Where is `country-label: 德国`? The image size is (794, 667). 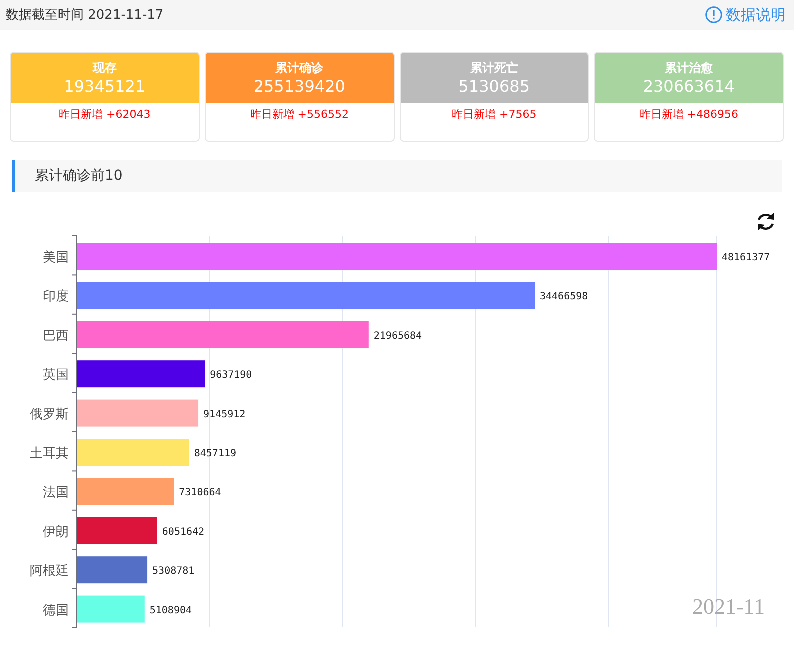 country-label: 德国 is located at coordinates (56, 610).